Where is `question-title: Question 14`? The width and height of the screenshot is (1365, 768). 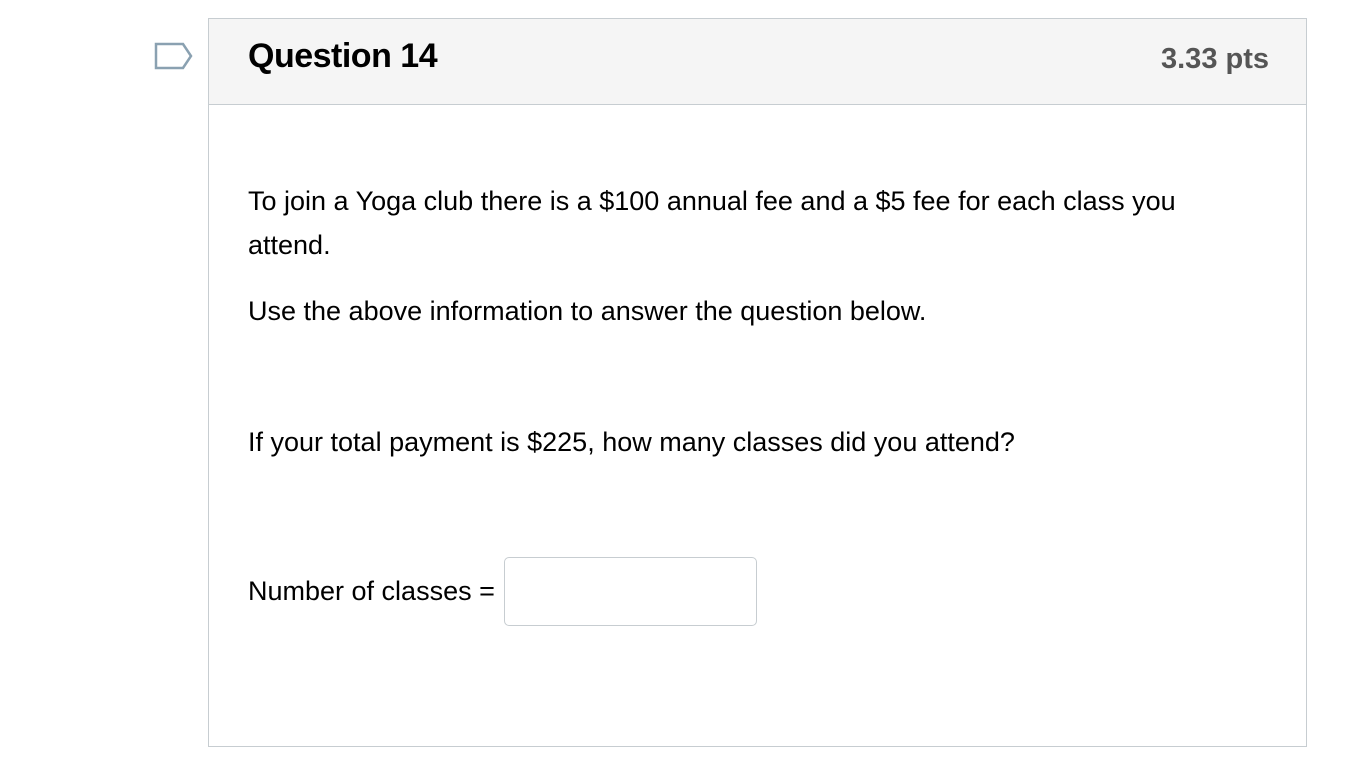
question-title: Question 14 is located at coordinates (343, 56).